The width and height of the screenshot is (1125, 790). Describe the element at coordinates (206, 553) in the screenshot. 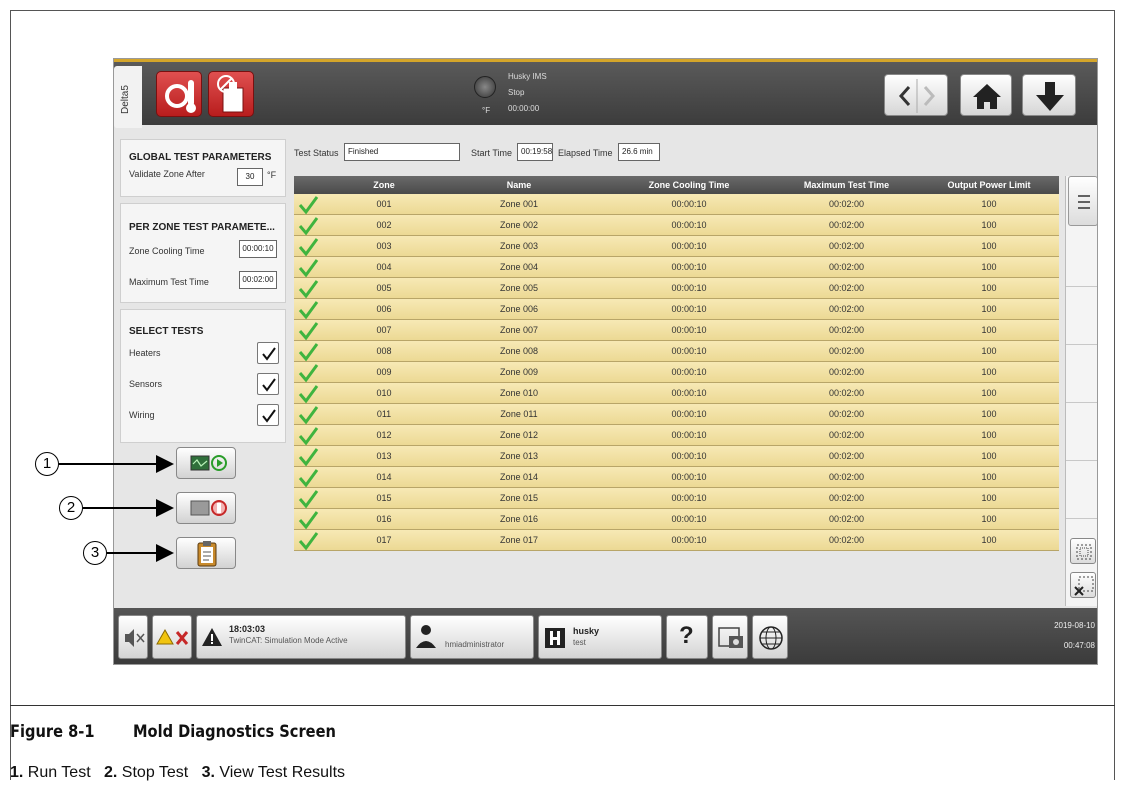

I see `view-test-results-button` at that location.